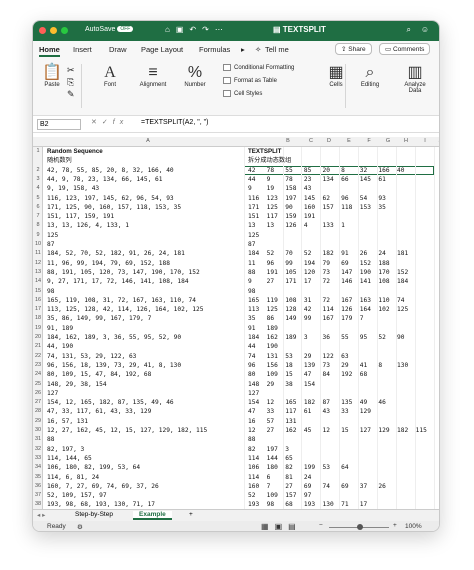  I want to click on cell-a: 114, 6, 81, 24, so click(73, 477).